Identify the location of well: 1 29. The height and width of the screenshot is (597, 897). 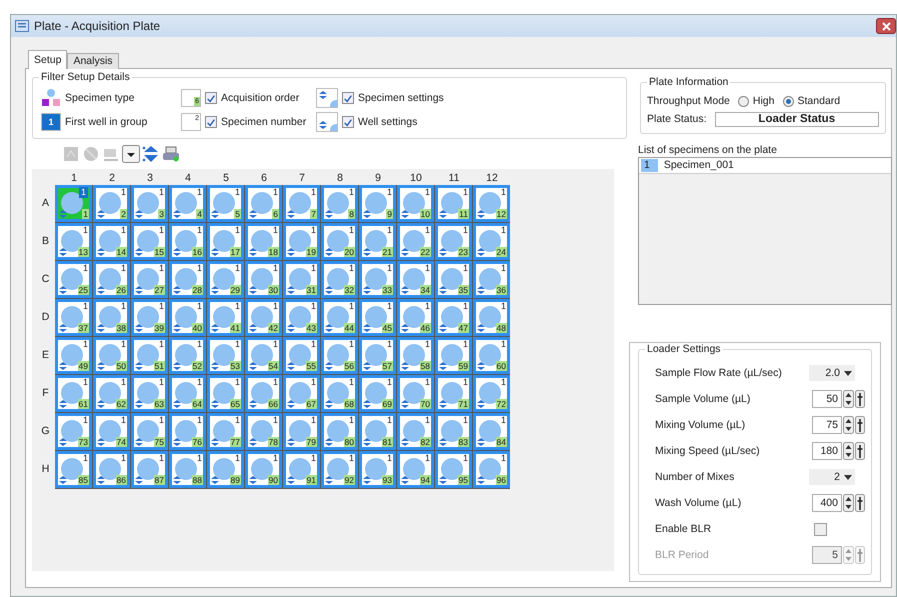
(225, 279).